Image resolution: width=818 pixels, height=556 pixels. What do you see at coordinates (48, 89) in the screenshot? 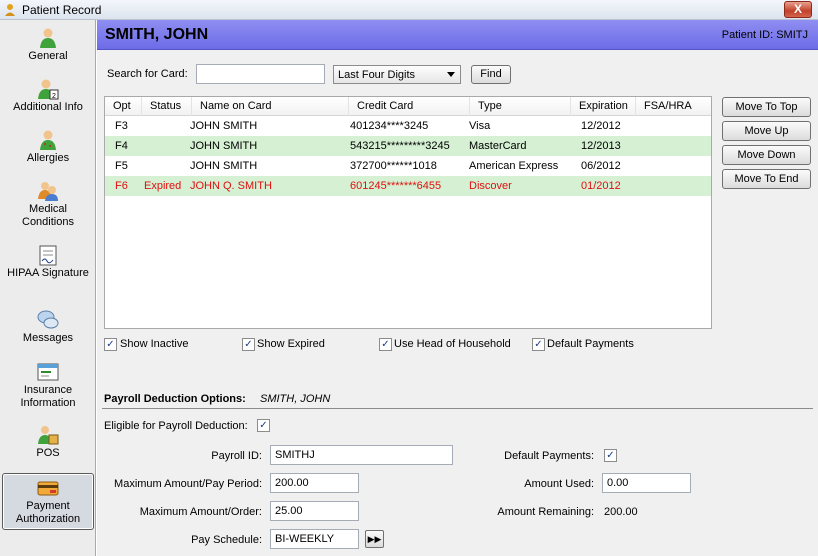
I see `person-info-icon: 2` at bounding box center [48, 89].